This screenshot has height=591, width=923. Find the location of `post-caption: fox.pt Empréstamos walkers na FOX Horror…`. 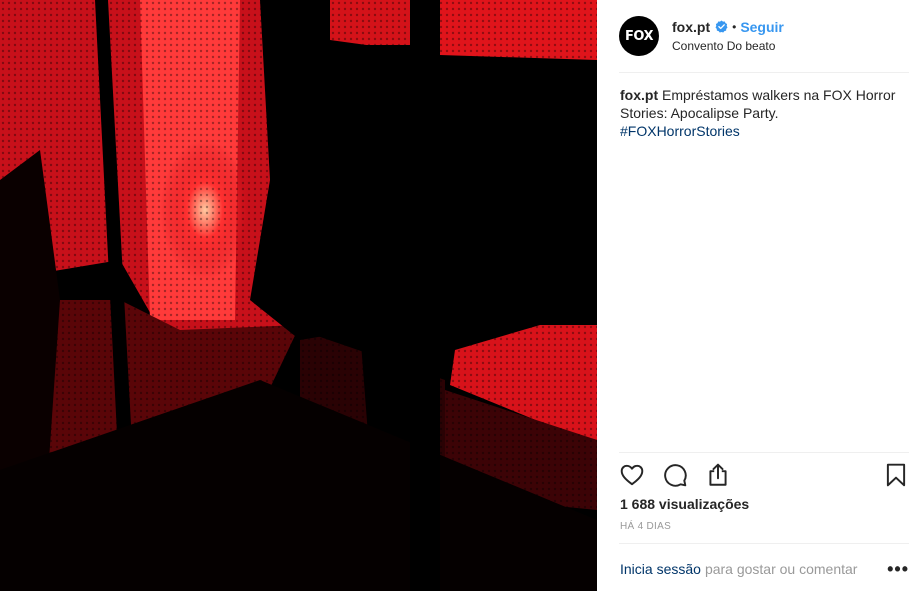

post-caption: fox.pt Empréstamos walkers na FOX Horror… is located at coordinates (765, 113).